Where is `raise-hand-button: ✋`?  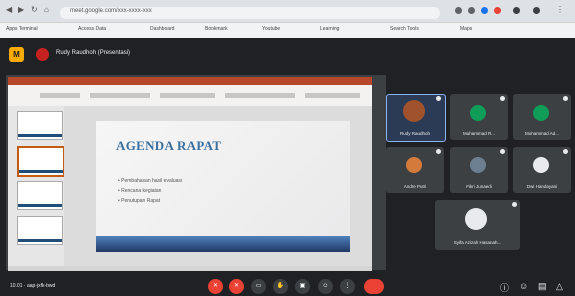
raise-hand-button: ✋ is located at coordinates (280, 286).